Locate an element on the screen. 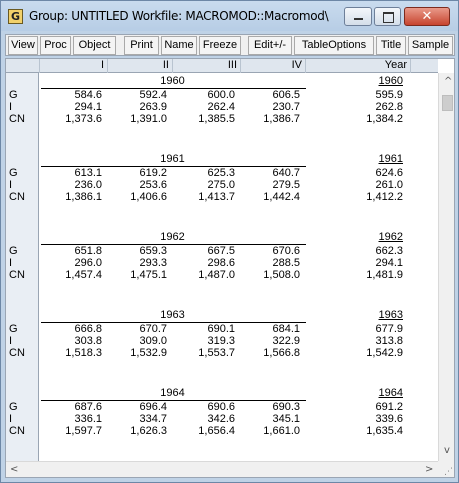 Image resolution: width=459 pixels, height=483 pixels. quarter-value-cell: 619.2 is located at coordinates (138, 173).